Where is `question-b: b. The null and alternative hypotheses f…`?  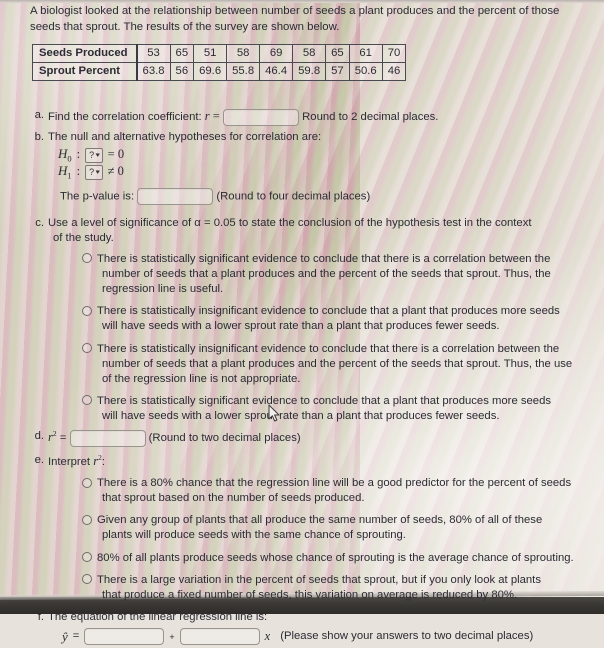
question-b: b. The null and alternative hypotheses f… is located at coordinates (308, 167).